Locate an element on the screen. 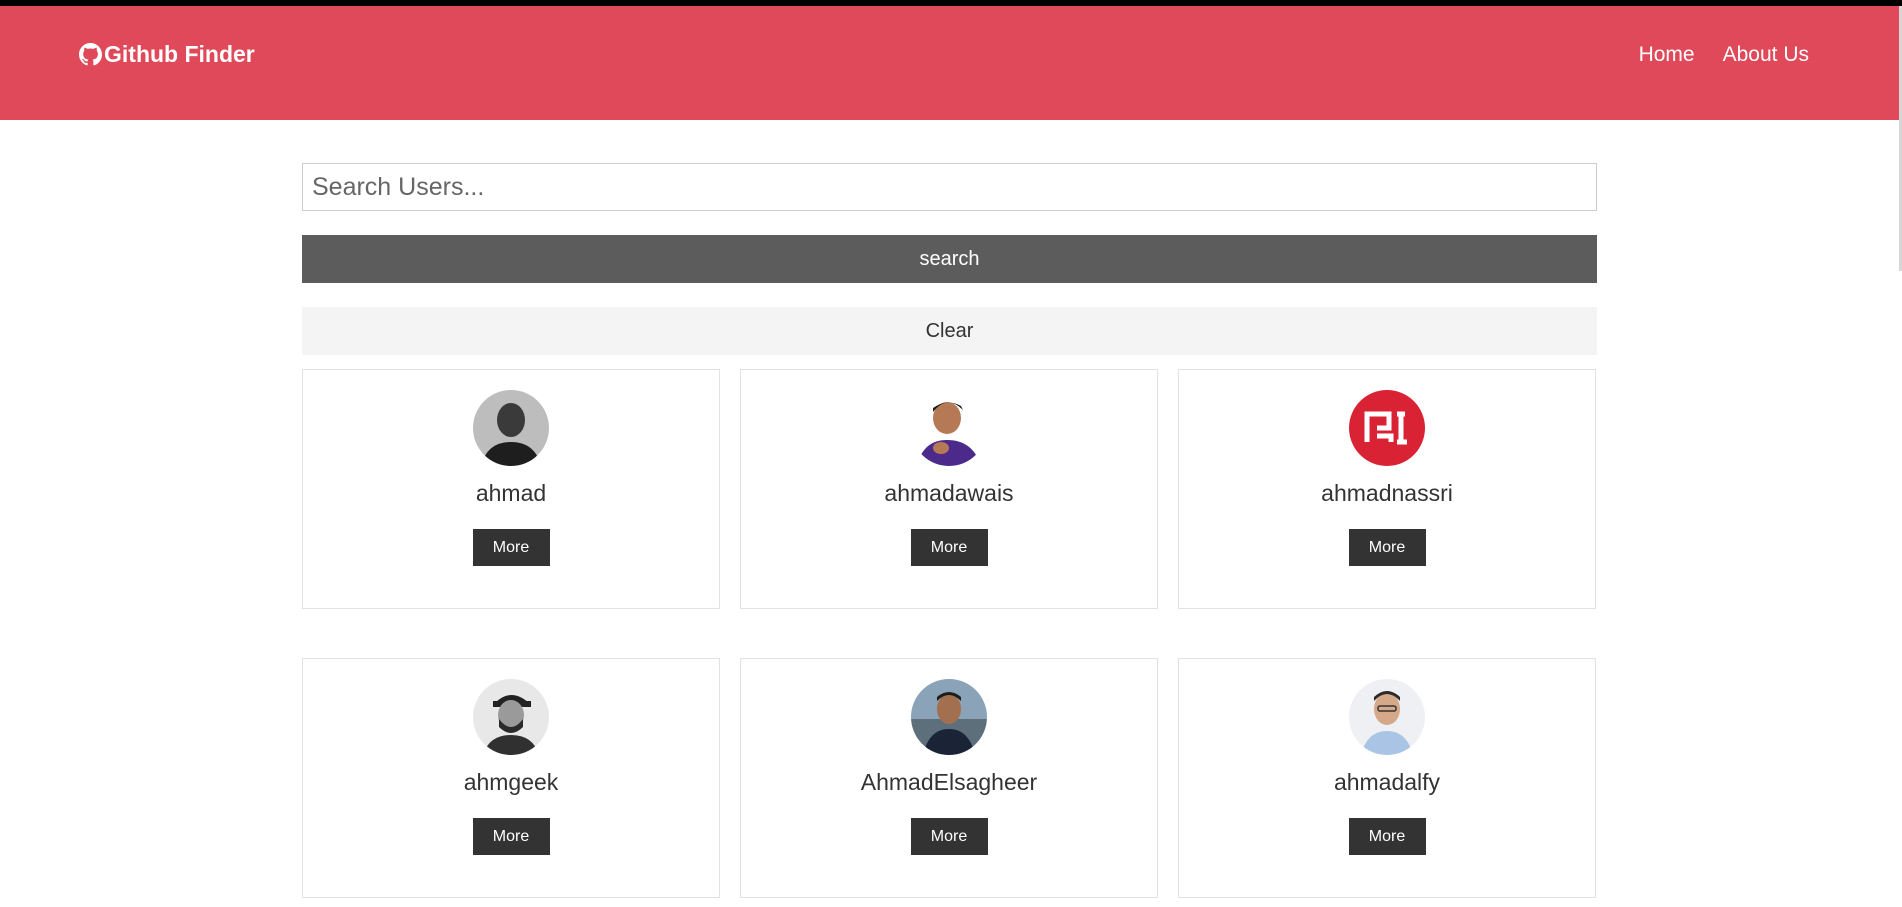  search-button: search is located at coordinates (949, 259).